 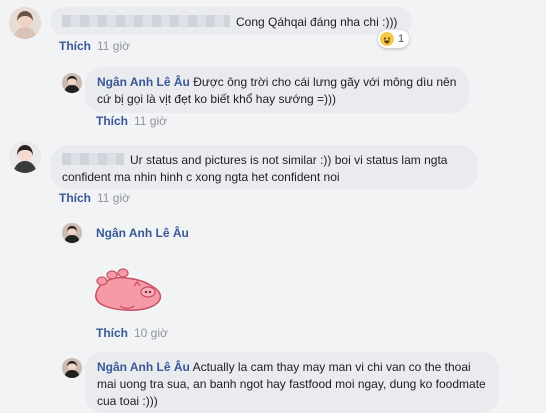 I want to click on comment-text: Cong Qáhqai đáng nha chi :))), so click(x=317, y=22).